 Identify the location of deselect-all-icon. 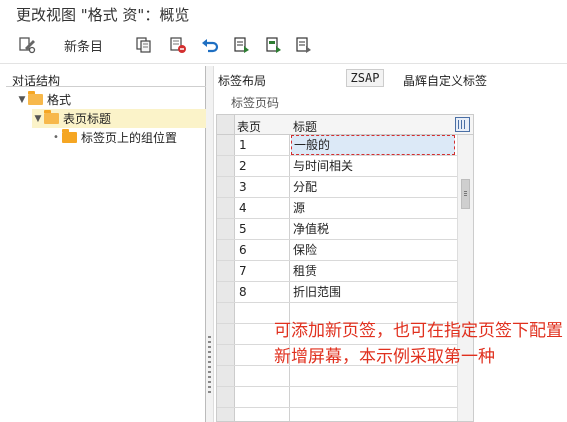
(304, 45).